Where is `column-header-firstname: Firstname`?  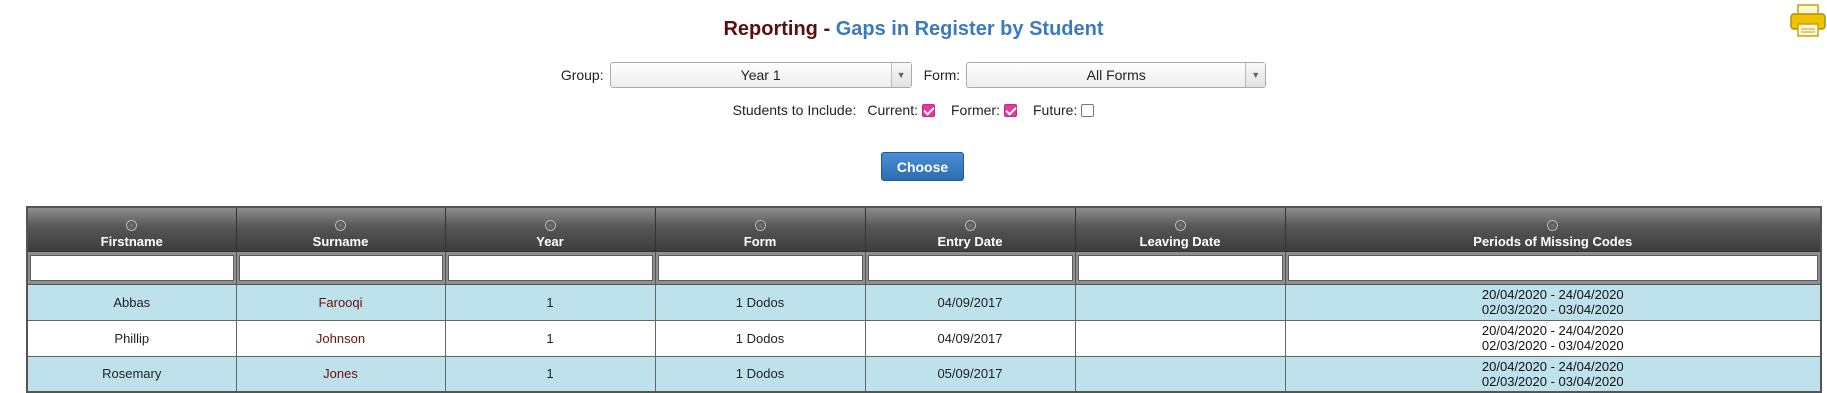 column-header-firstname: Firstname is located at coordinates (131, 229).